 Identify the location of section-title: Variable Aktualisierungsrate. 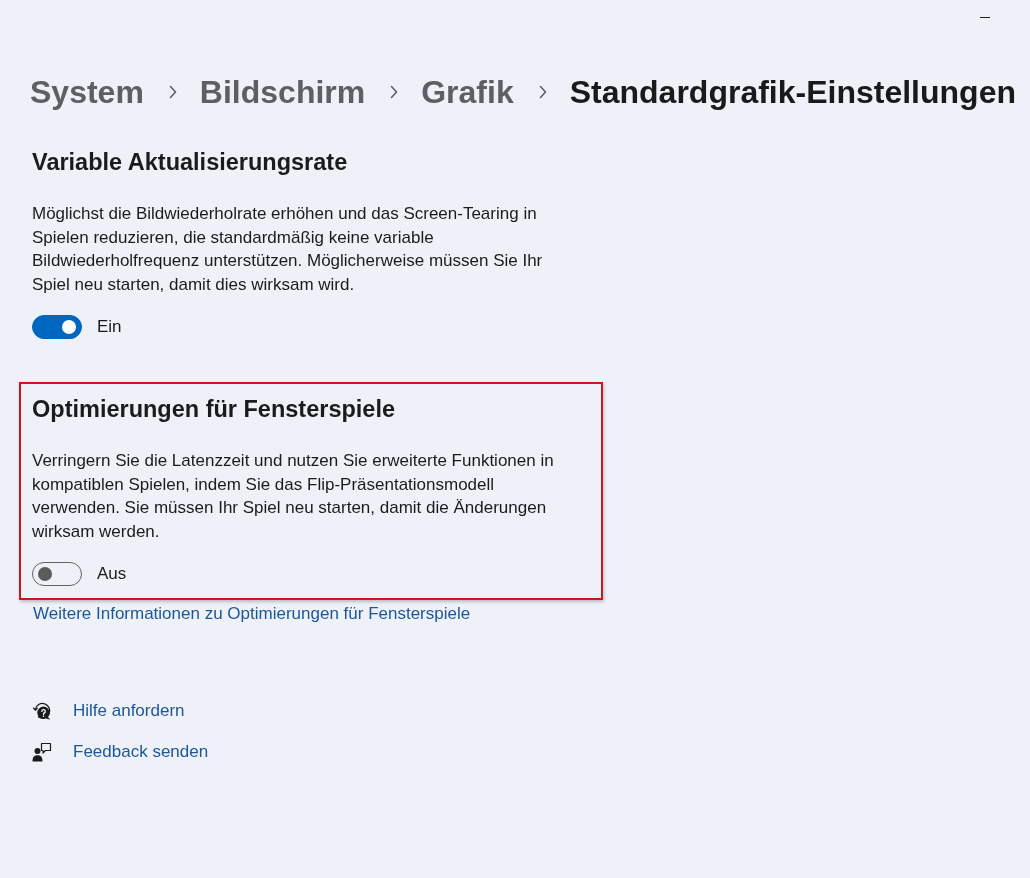
(190, 162).